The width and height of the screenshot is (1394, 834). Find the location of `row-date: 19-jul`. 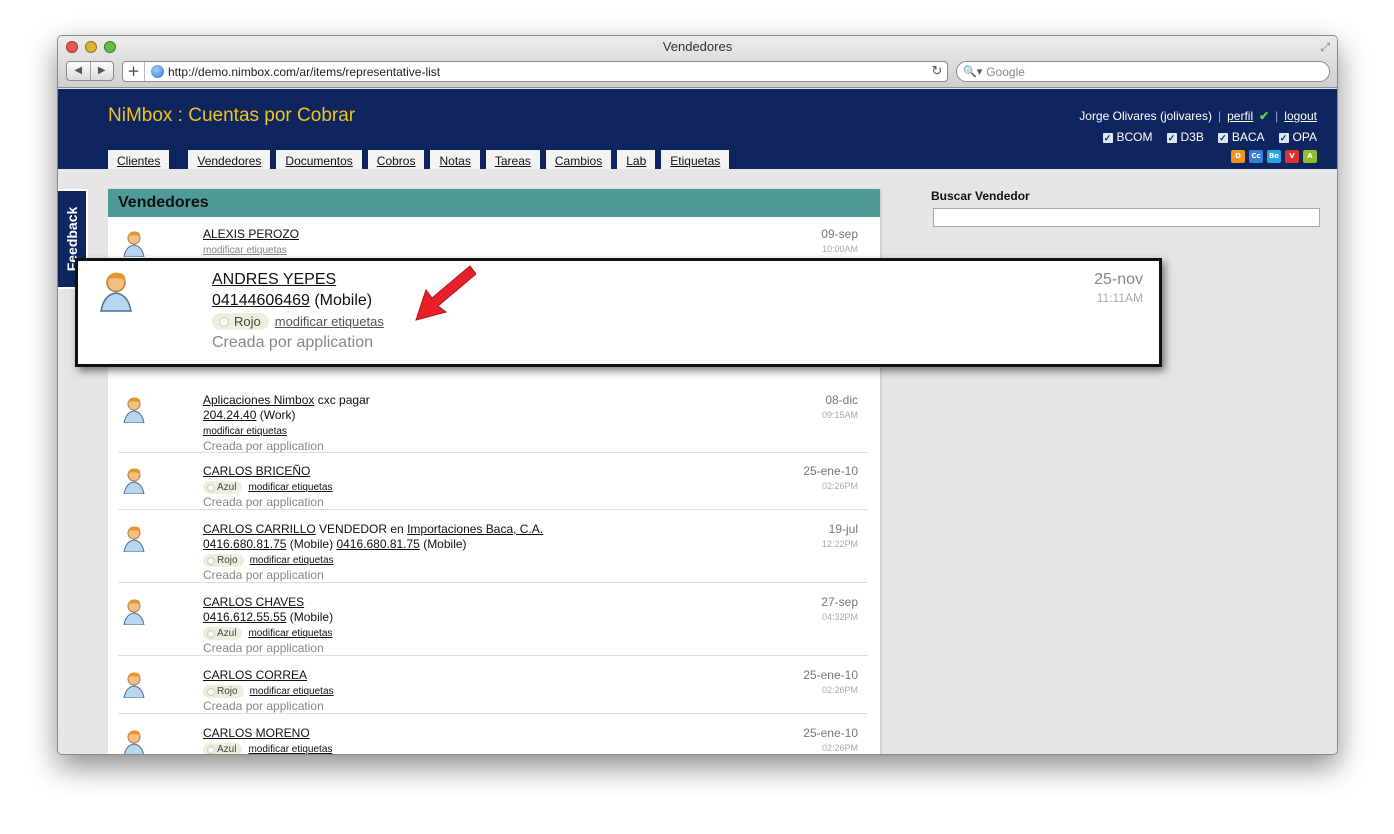

row-date: 19-jul is located at coordinates (843, 529).